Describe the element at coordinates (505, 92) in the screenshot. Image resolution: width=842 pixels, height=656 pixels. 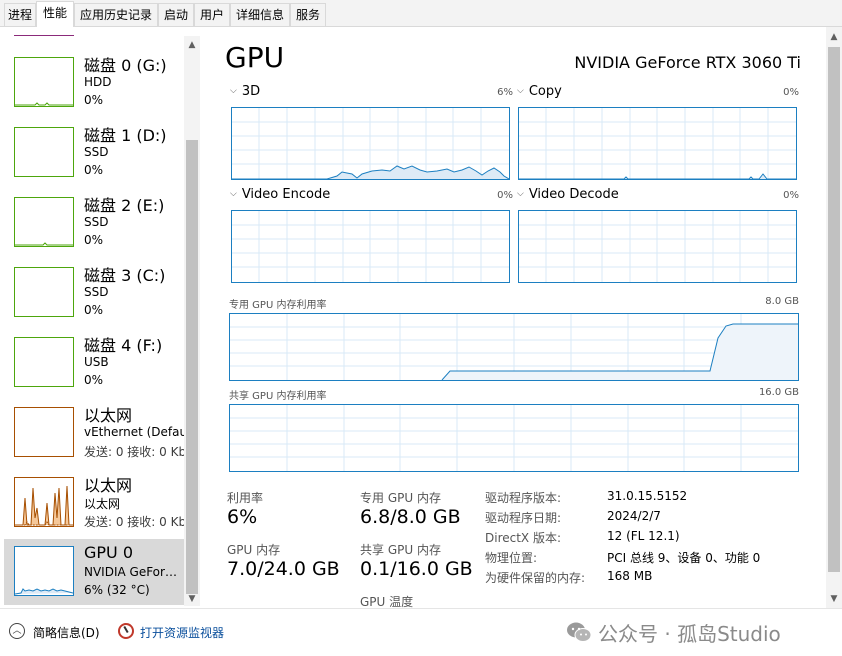
I see `graph-3d-value: 6%` at that location.